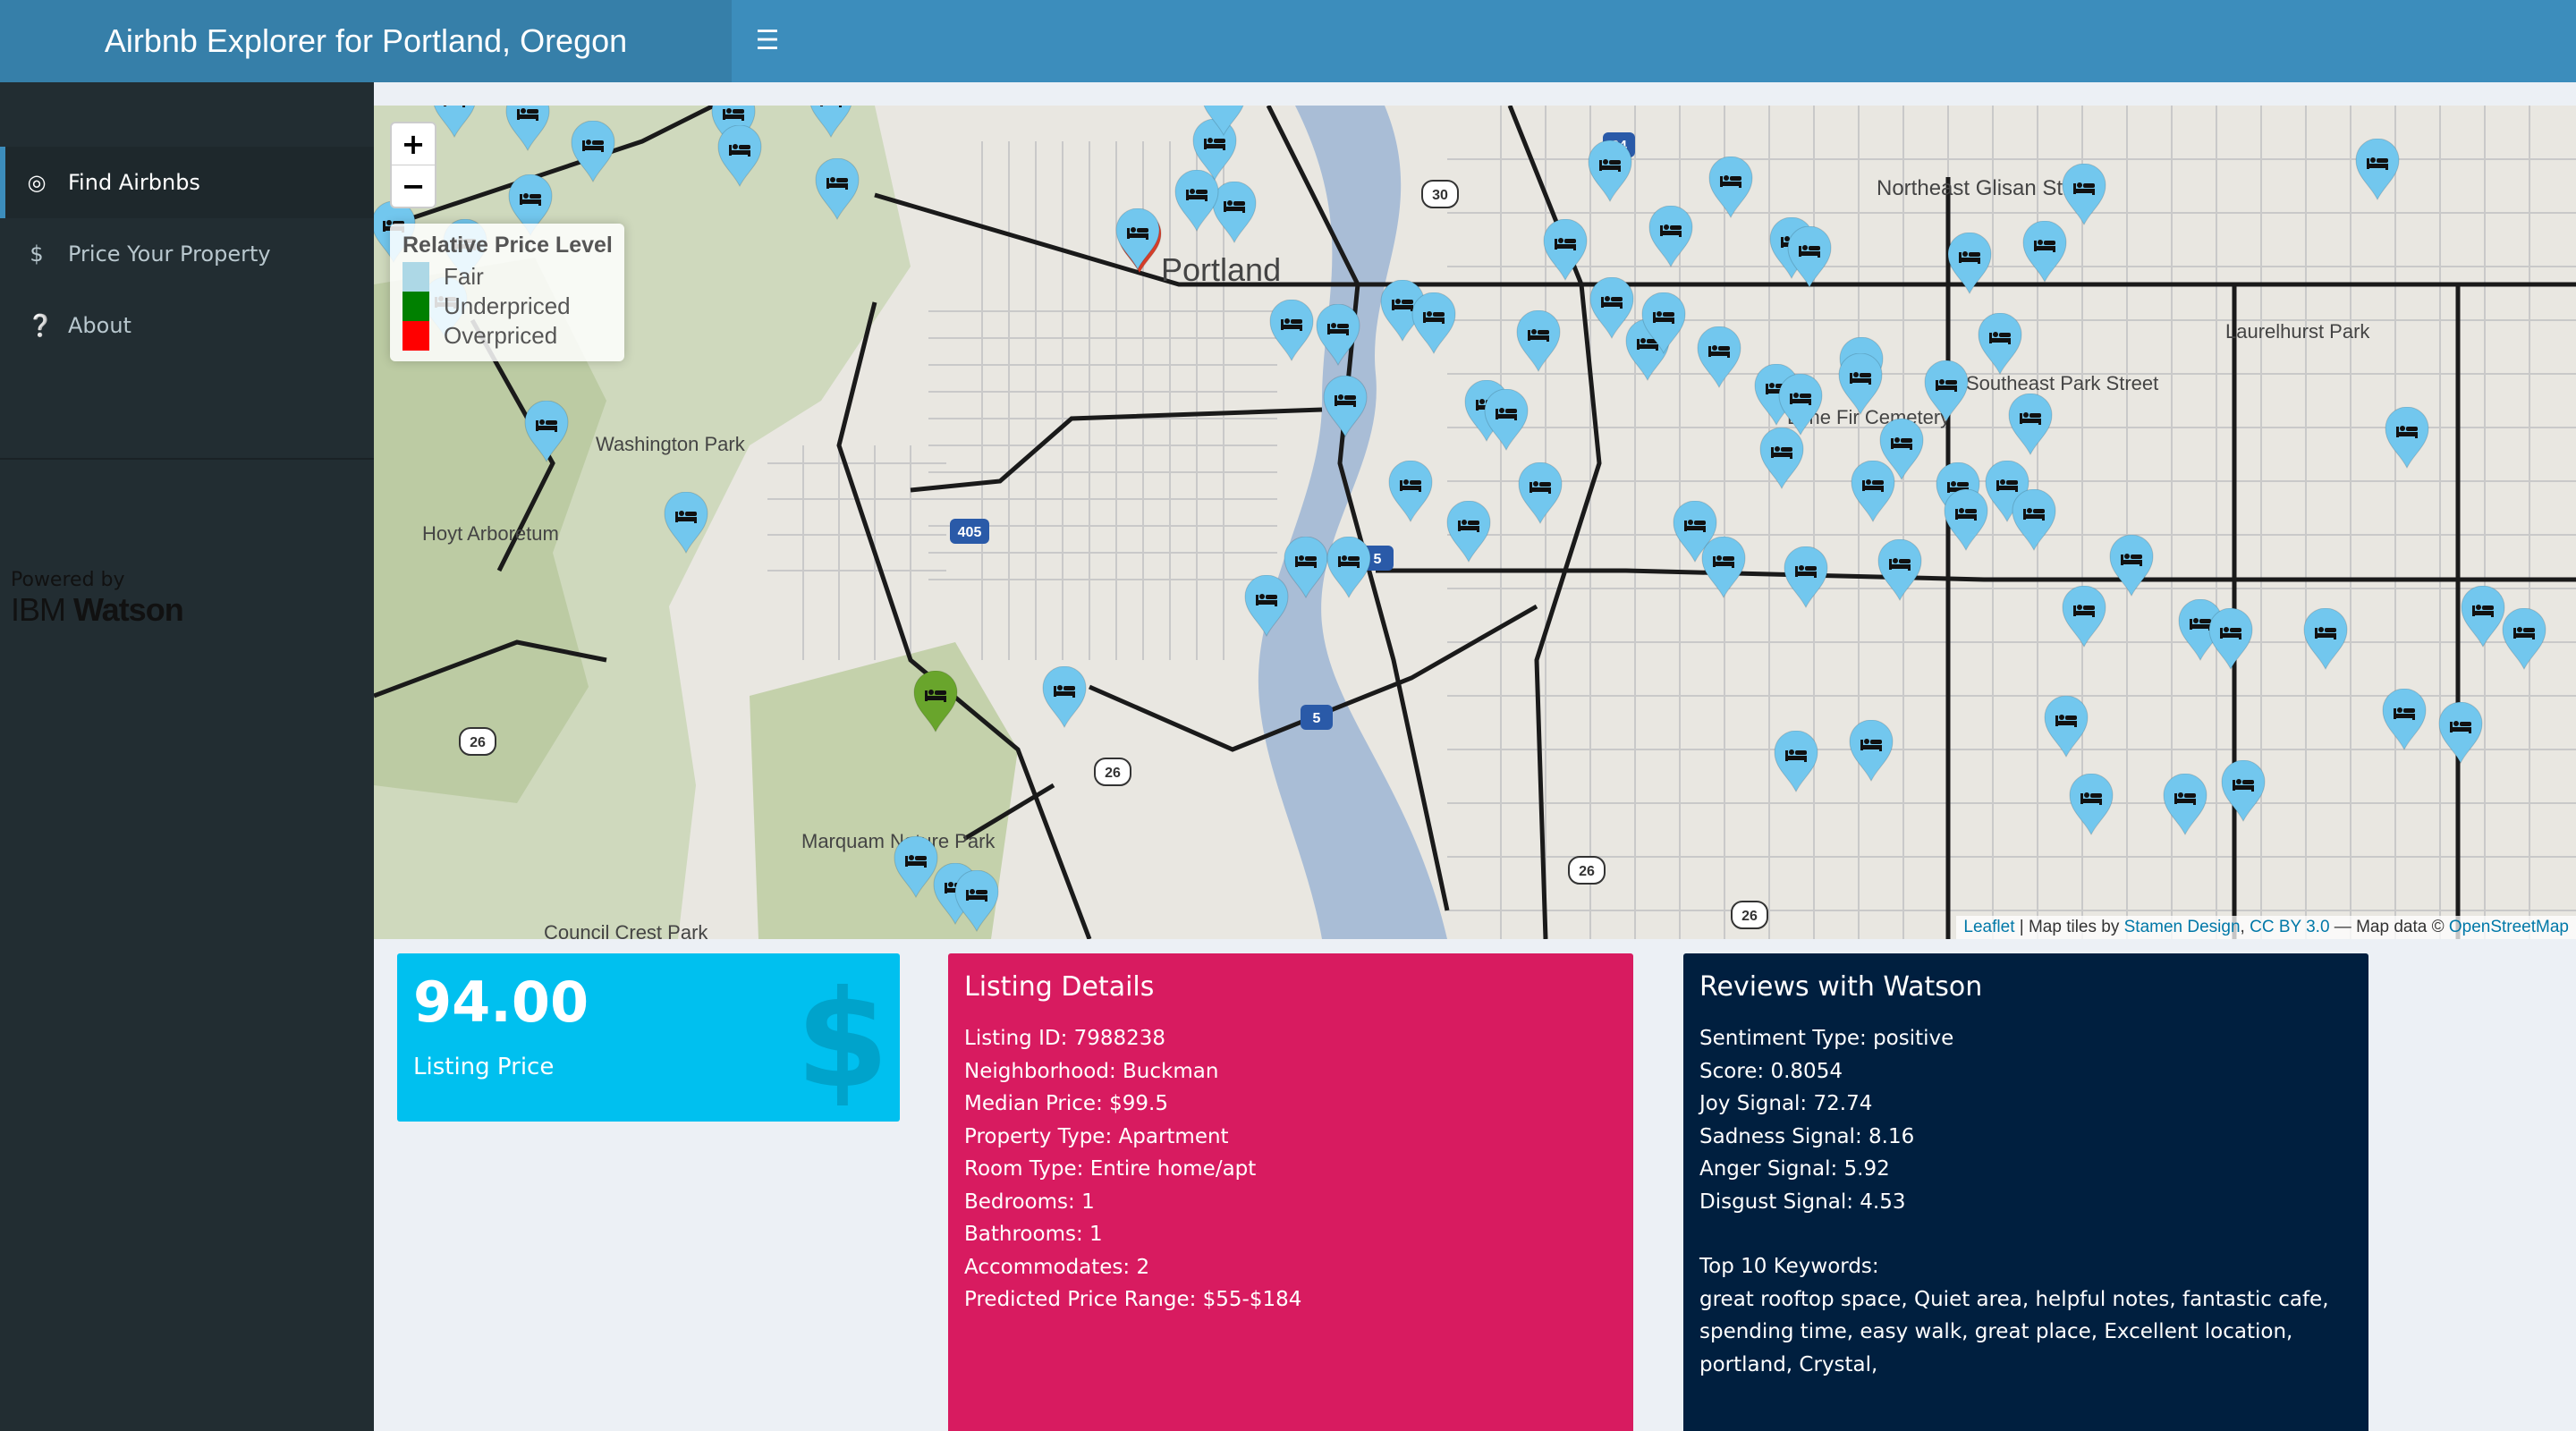 This screenshot has width=2576, height=1431. I want to click on sidebar-item-price-your-property: $ Price Your Property, so click(187, 254).